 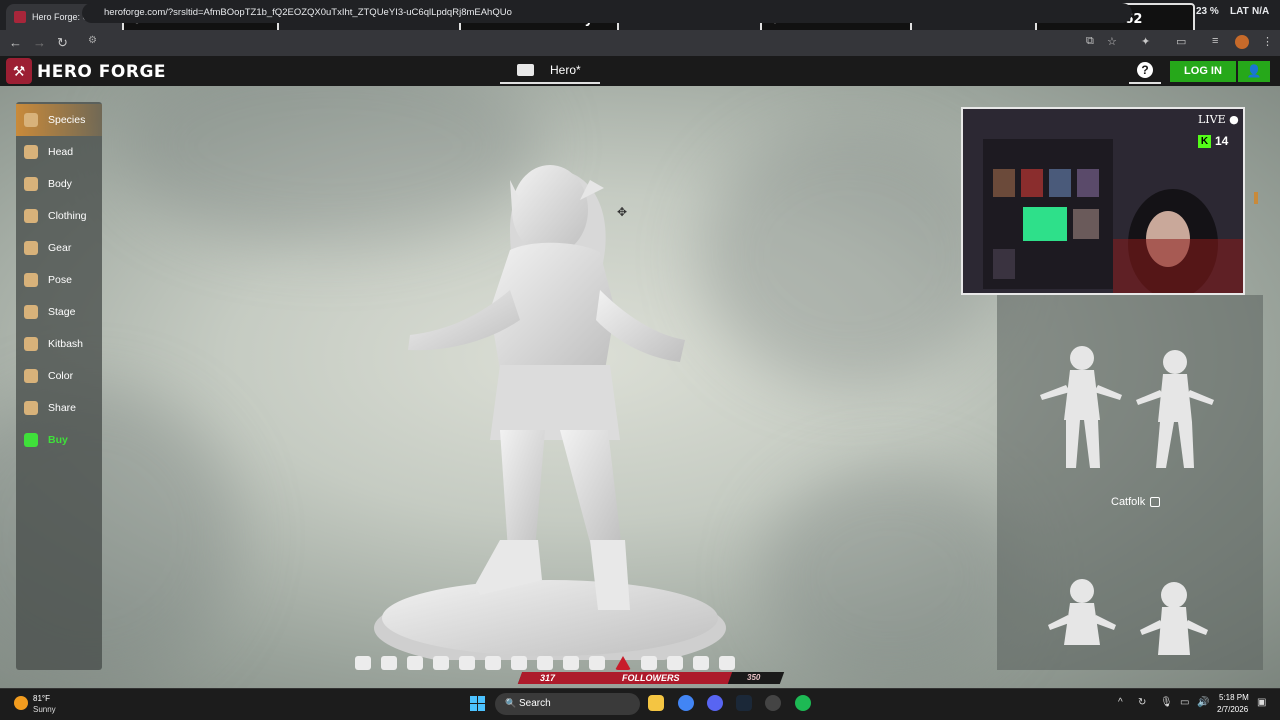 What do you see at coordinates (1203, 702) in the screenshot?
I see `volume-icon: 🔊` at bounding box center [1203, 702].